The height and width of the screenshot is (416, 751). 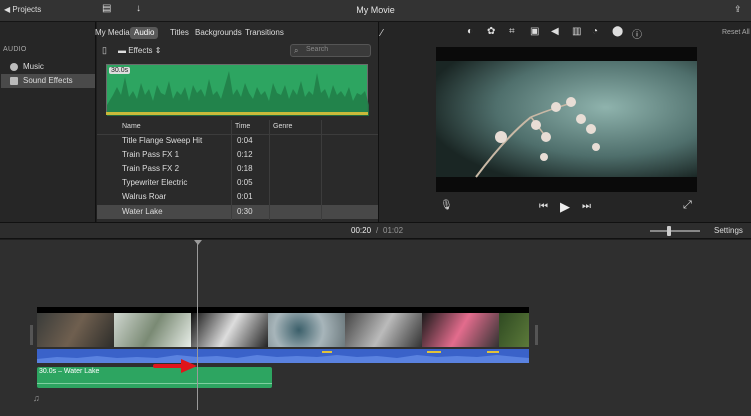 I want to click on info-icon: ⓘ, so click(x=637, y=33).